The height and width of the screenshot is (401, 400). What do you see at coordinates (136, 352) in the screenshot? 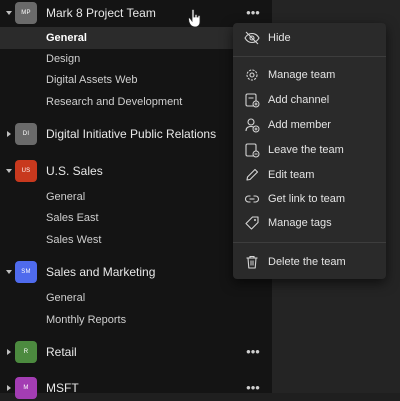
I see `team-retail: R Retail •••` at bounding box center [136, 352].